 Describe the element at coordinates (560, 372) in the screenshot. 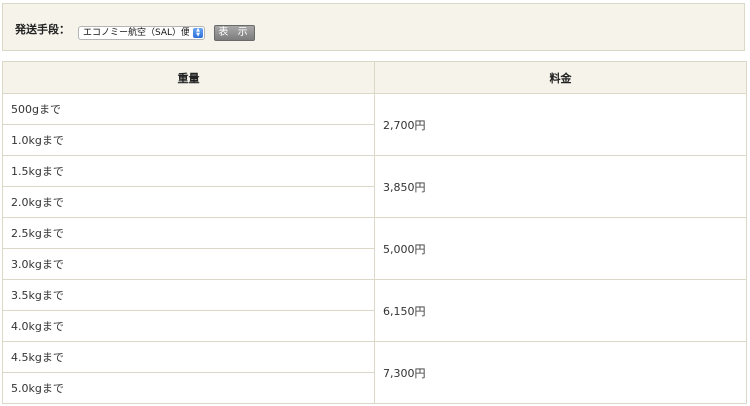

I see `price-cell: 7,300円` at that location.